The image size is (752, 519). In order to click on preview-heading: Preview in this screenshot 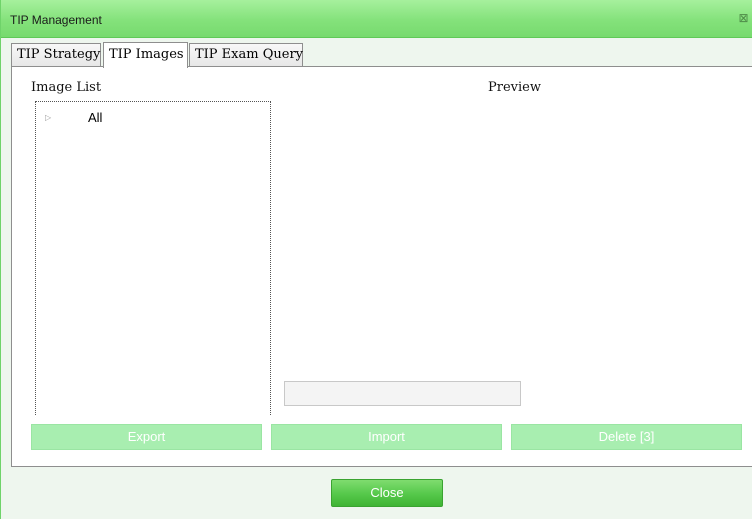, I will do `click(514, 87)`.